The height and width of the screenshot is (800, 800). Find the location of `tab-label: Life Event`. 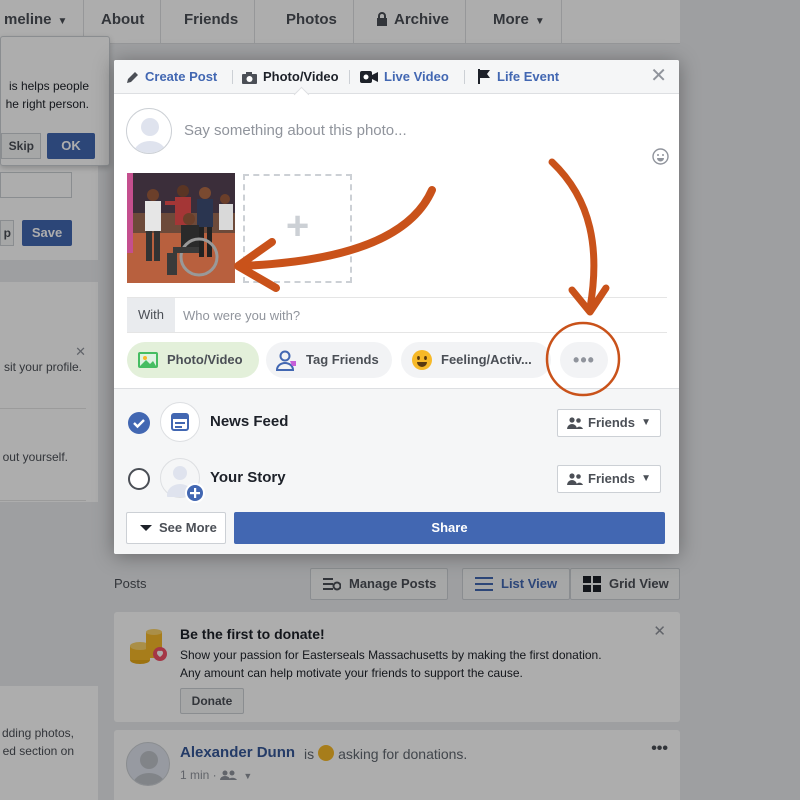

tab-label: Life Event is located at coordinates (528, 76).